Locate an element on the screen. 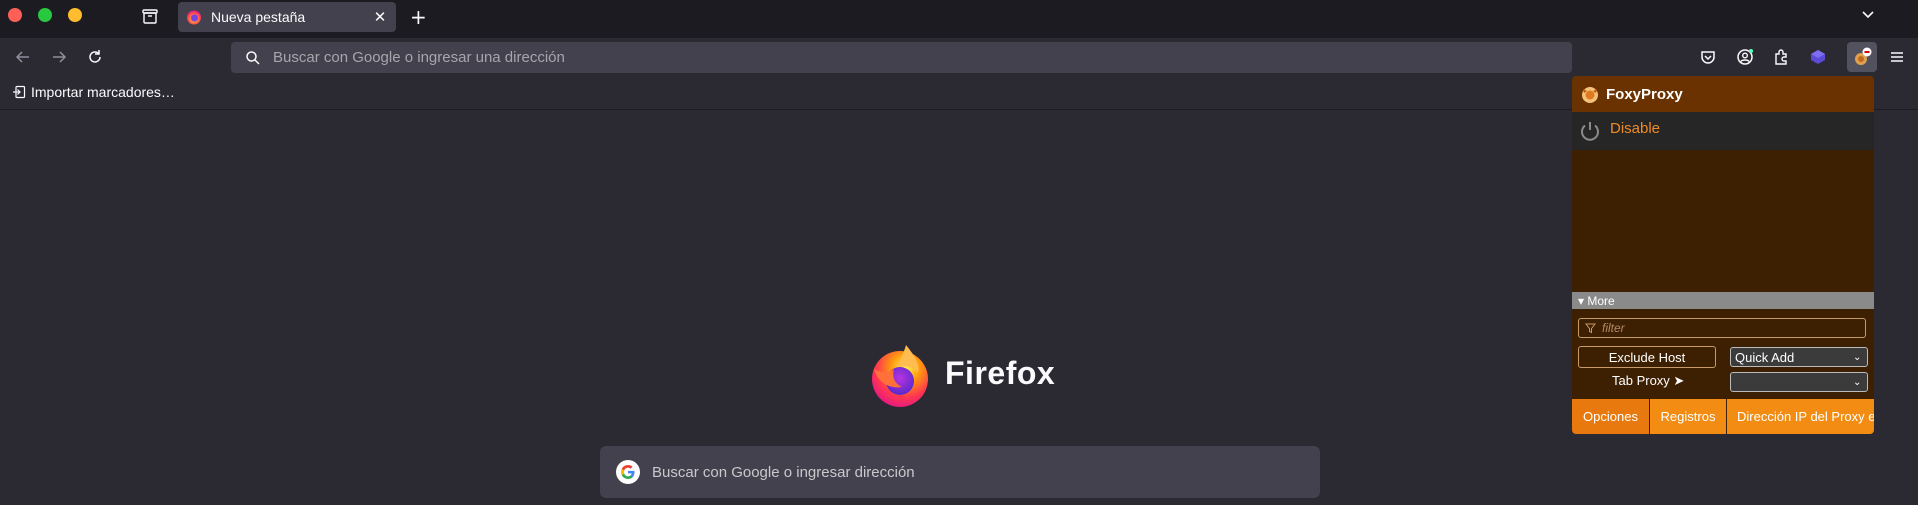  tab-overview-icon is located at coordinates (150, 18).